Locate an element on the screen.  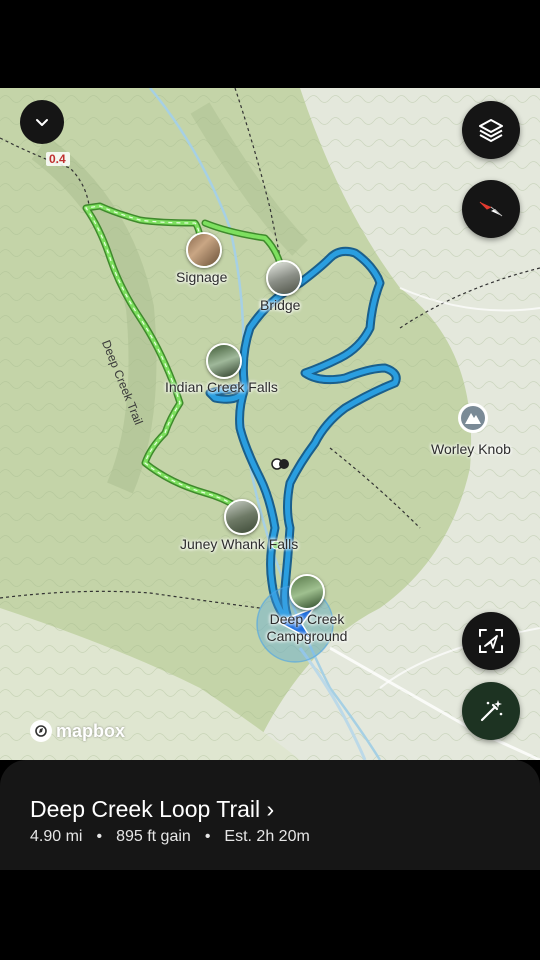
trail-stats: 4.90 mi • 895 ft gain • Est. 2h 20m is located at coordinates (170, 837).